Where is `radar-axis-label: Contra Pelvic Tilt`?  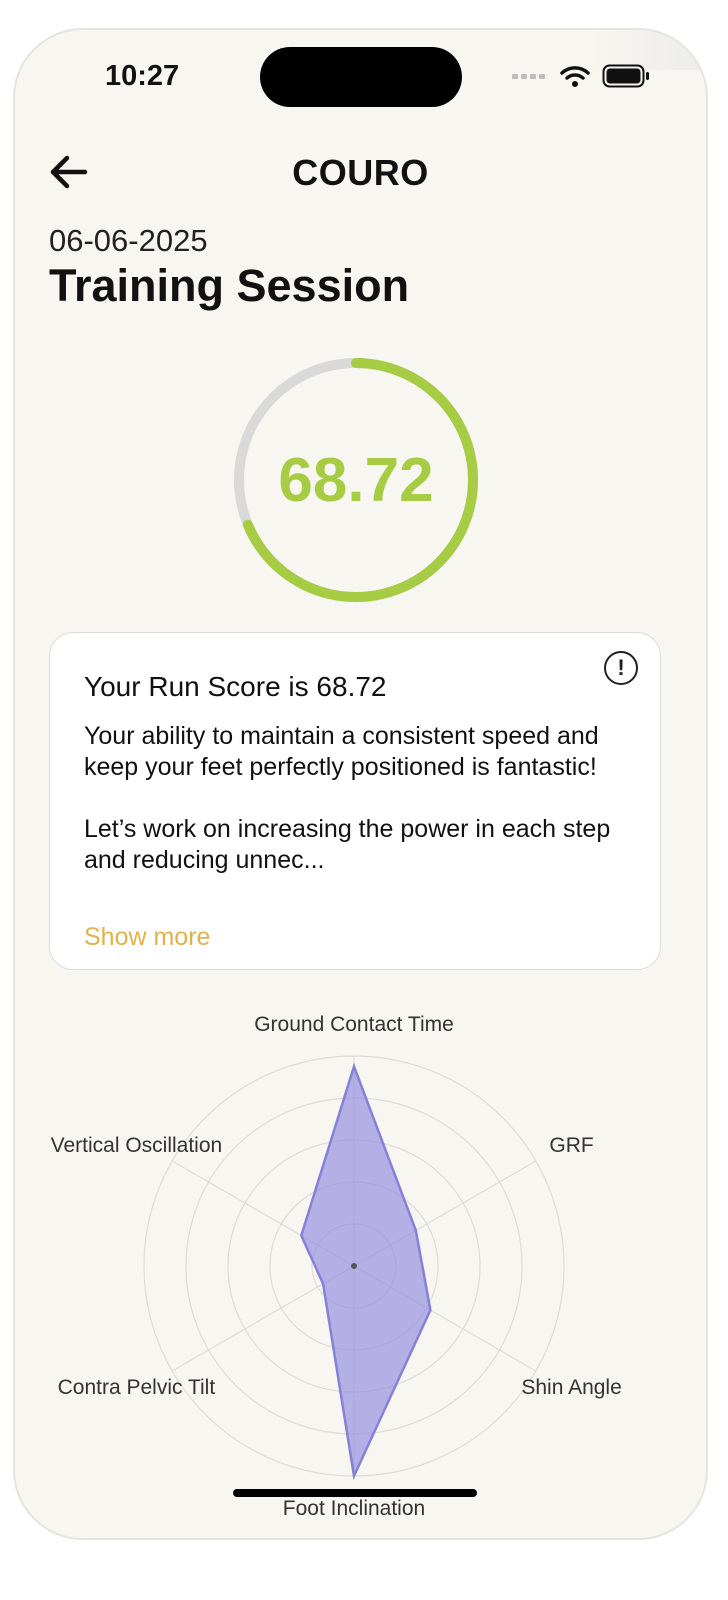
radar-axis-label: Contra Pelvic Tilt is located at coordinates (137, 1387).